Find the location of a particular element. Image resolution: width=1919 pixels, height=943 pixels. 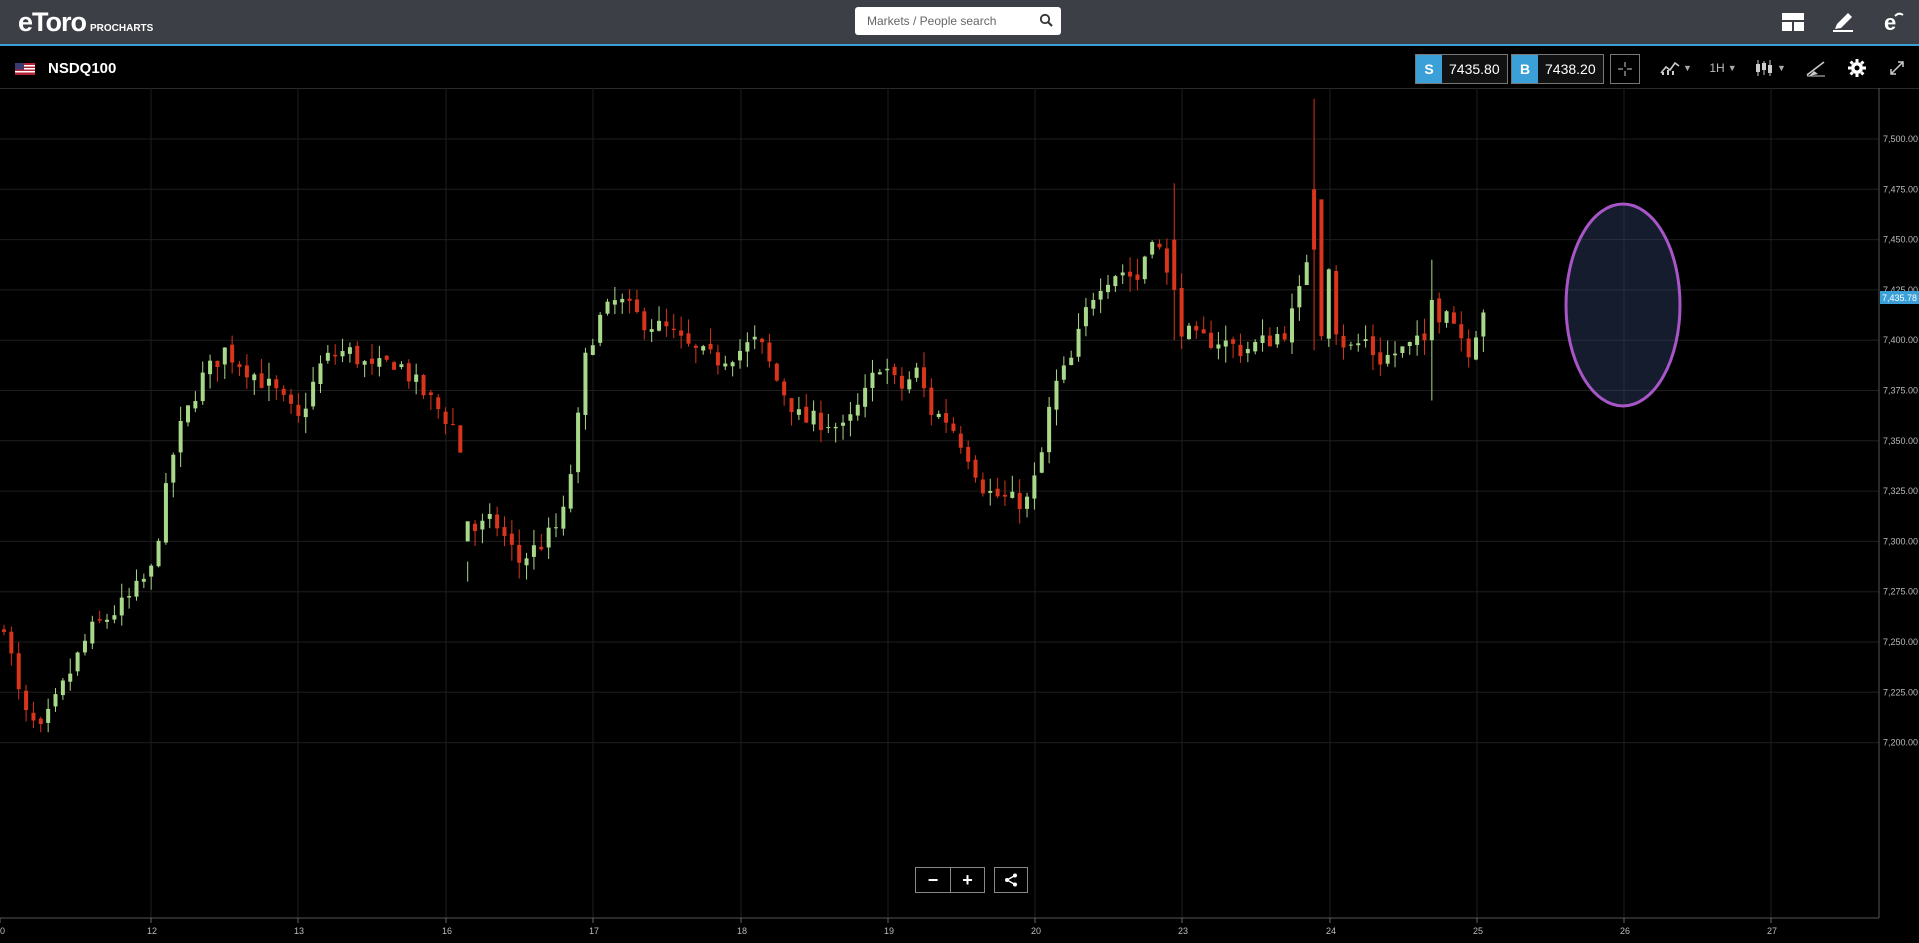

timeframe-dropdown: 1H ▼ is located at coordinates (1723, 68).